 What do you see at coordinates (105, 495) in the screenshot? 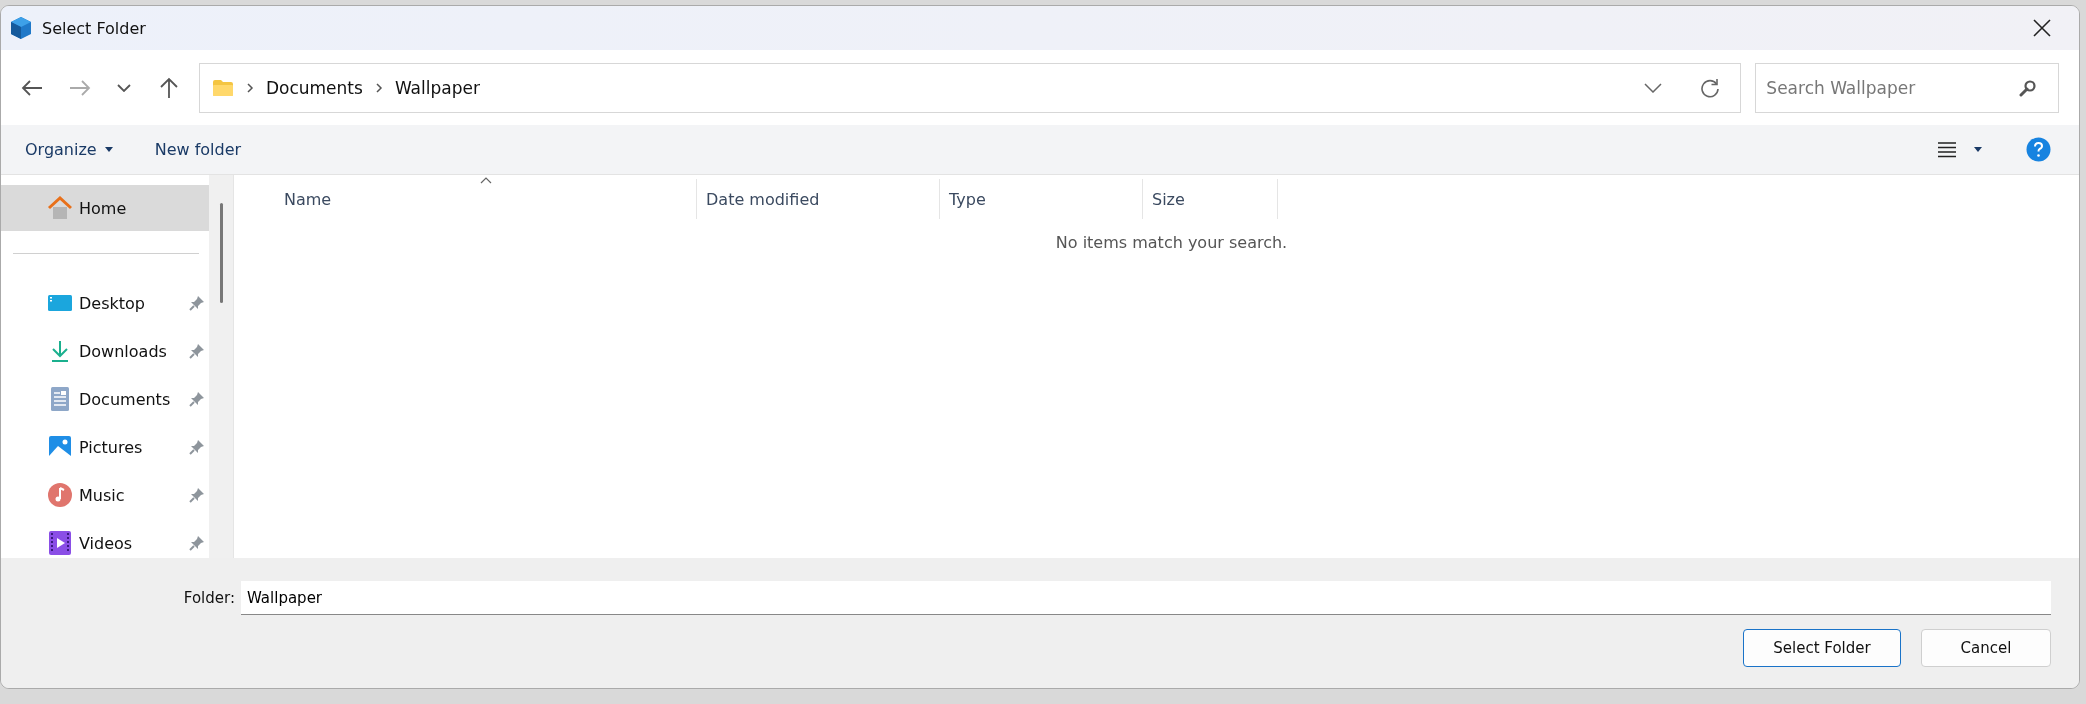
I see `sidebar-item: Music` at bounding box center [105, 495].